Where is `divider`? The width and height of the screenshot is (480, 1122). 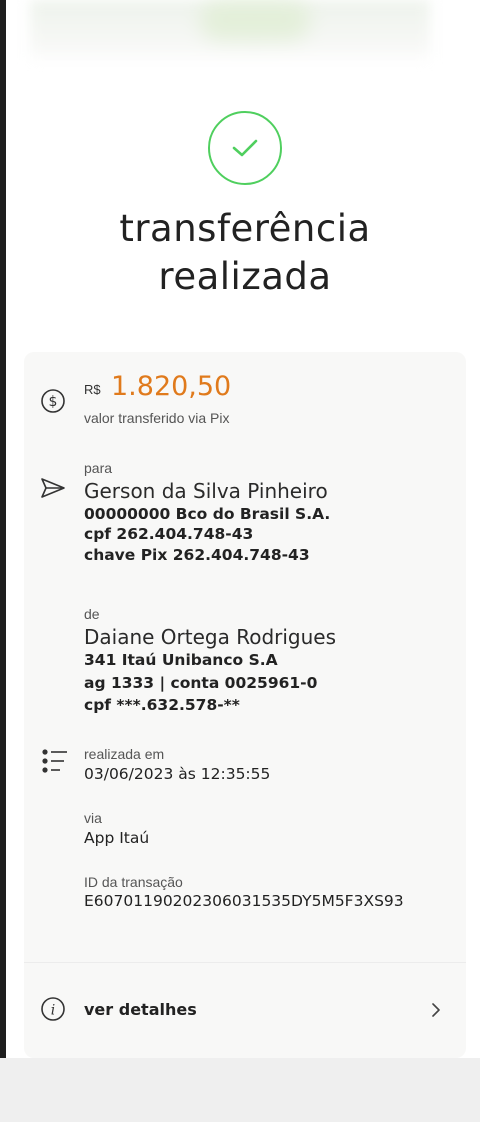 divider is located at coordinates (245, 962).